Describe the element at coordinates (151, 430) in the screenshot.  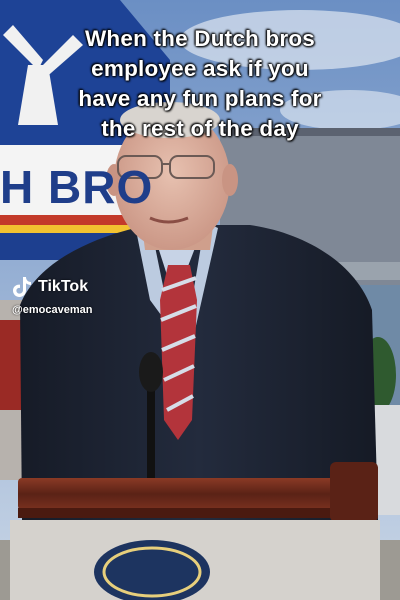
I see `microphone-stand` at that location.